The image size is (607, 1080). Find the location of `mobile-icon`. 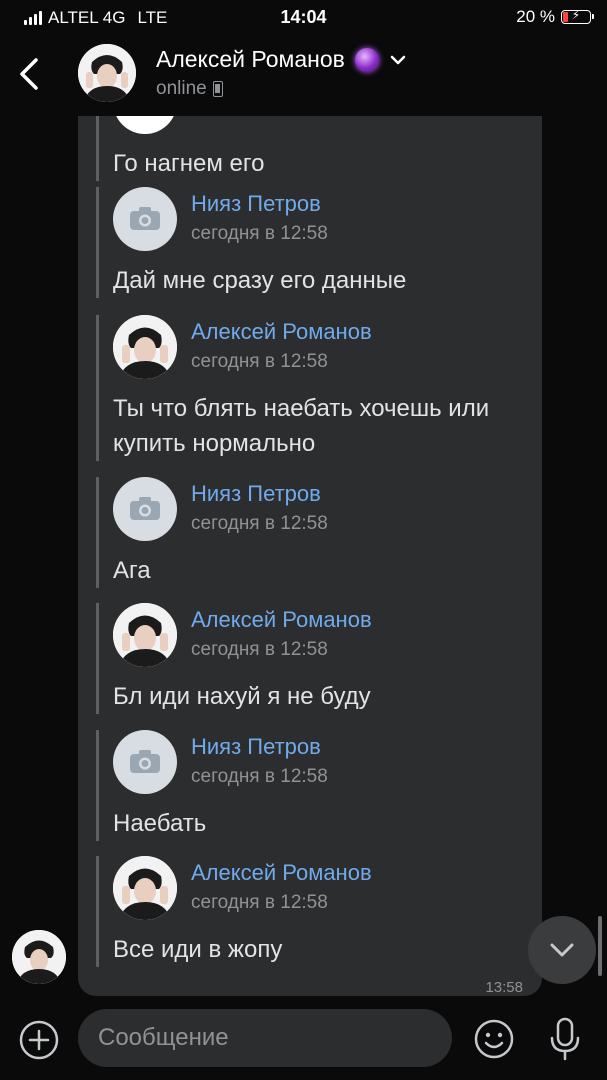

mobile-icon is located at coordinates (217, 89).